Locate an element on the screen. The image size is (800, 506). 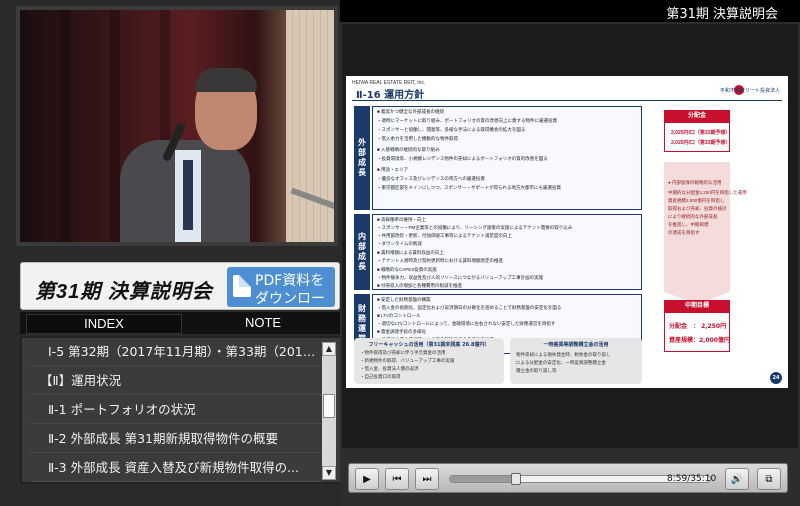
distribution-value: 2,025円/口（第32期予想） is located at coordinates (701, 133).